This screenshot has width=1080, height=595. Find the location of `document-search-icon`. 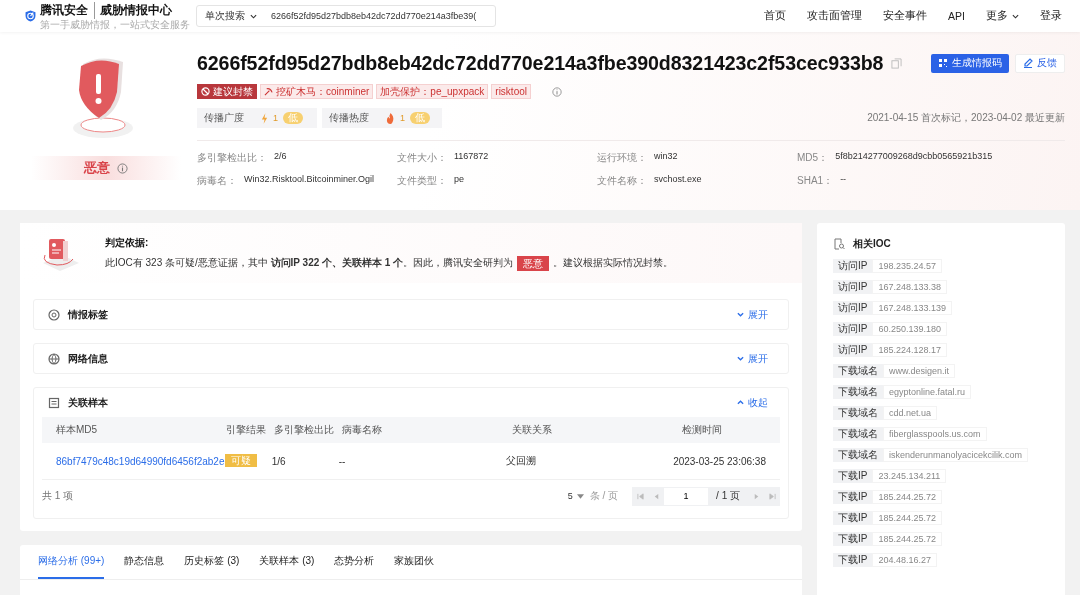

document-search-icon is located at coordinates (839, 244).